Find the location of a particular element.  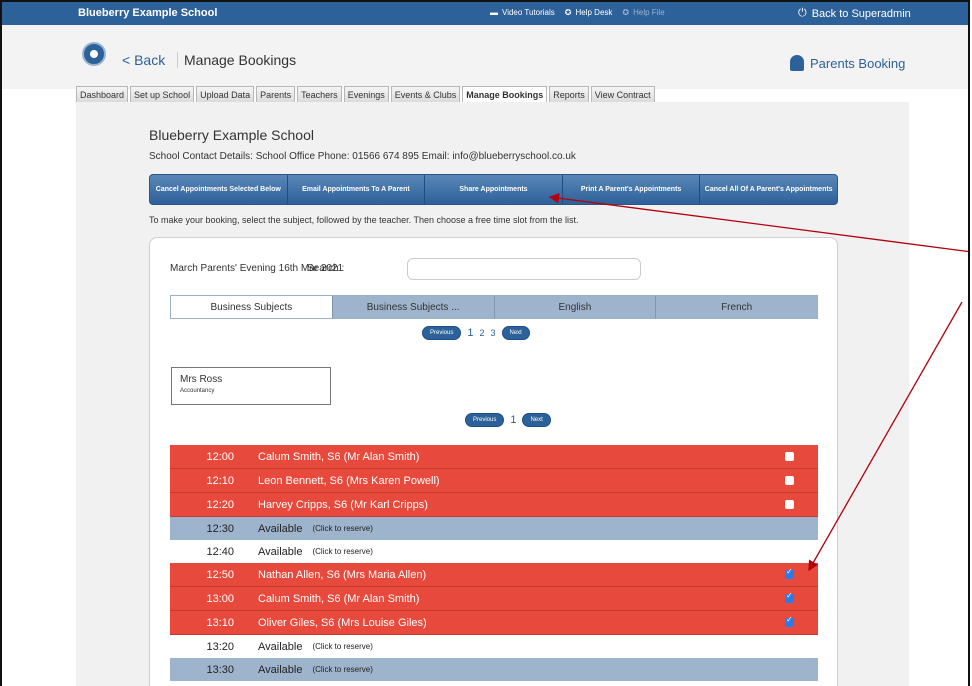

slot-time: 13:10 is located at coordinates (220, 622).